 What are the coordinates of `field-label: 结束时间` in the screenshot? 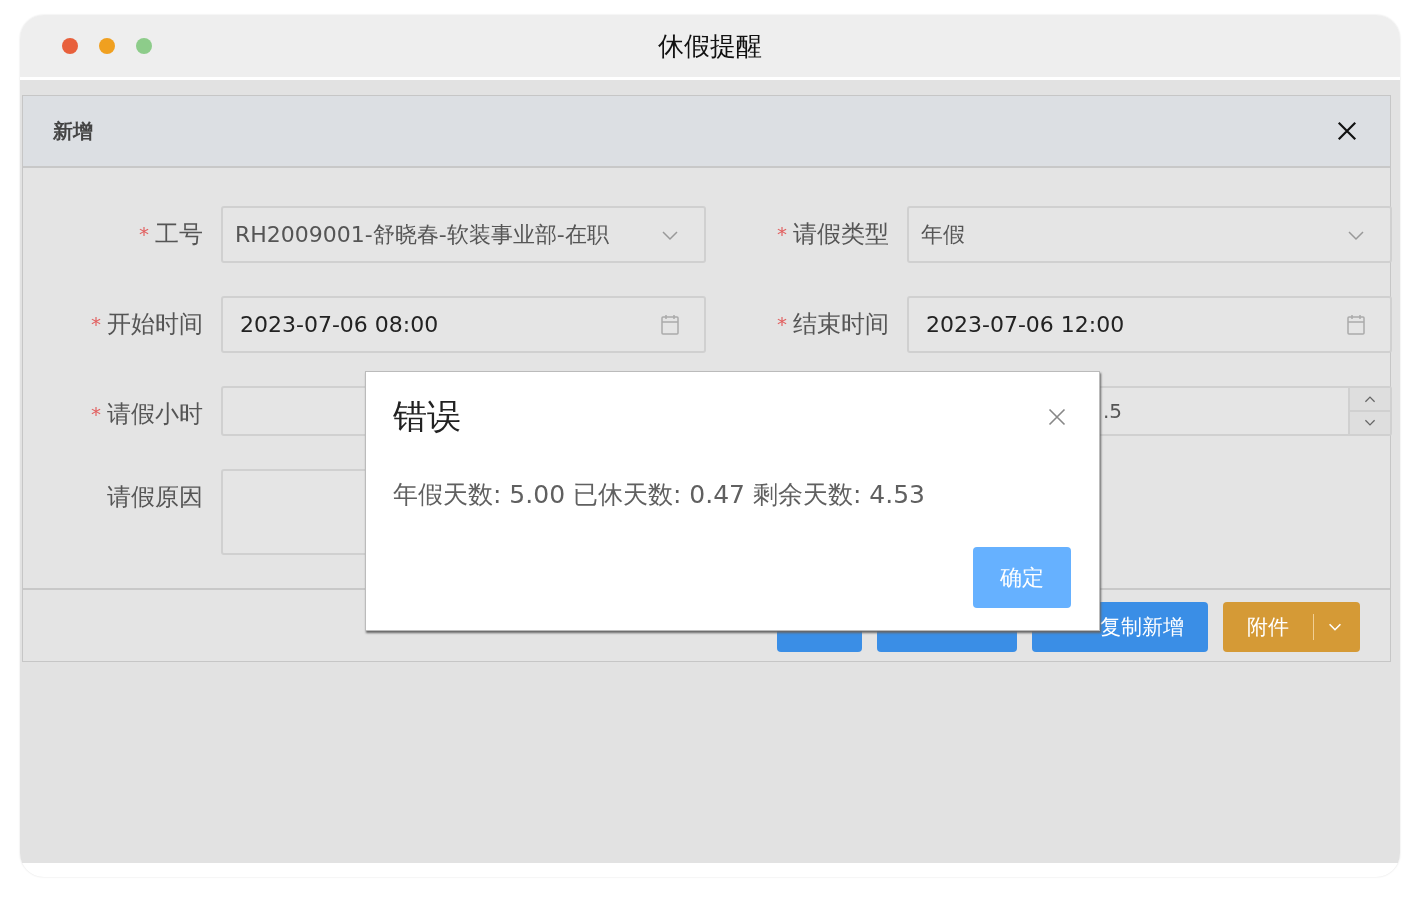 It's located at (841, 324).